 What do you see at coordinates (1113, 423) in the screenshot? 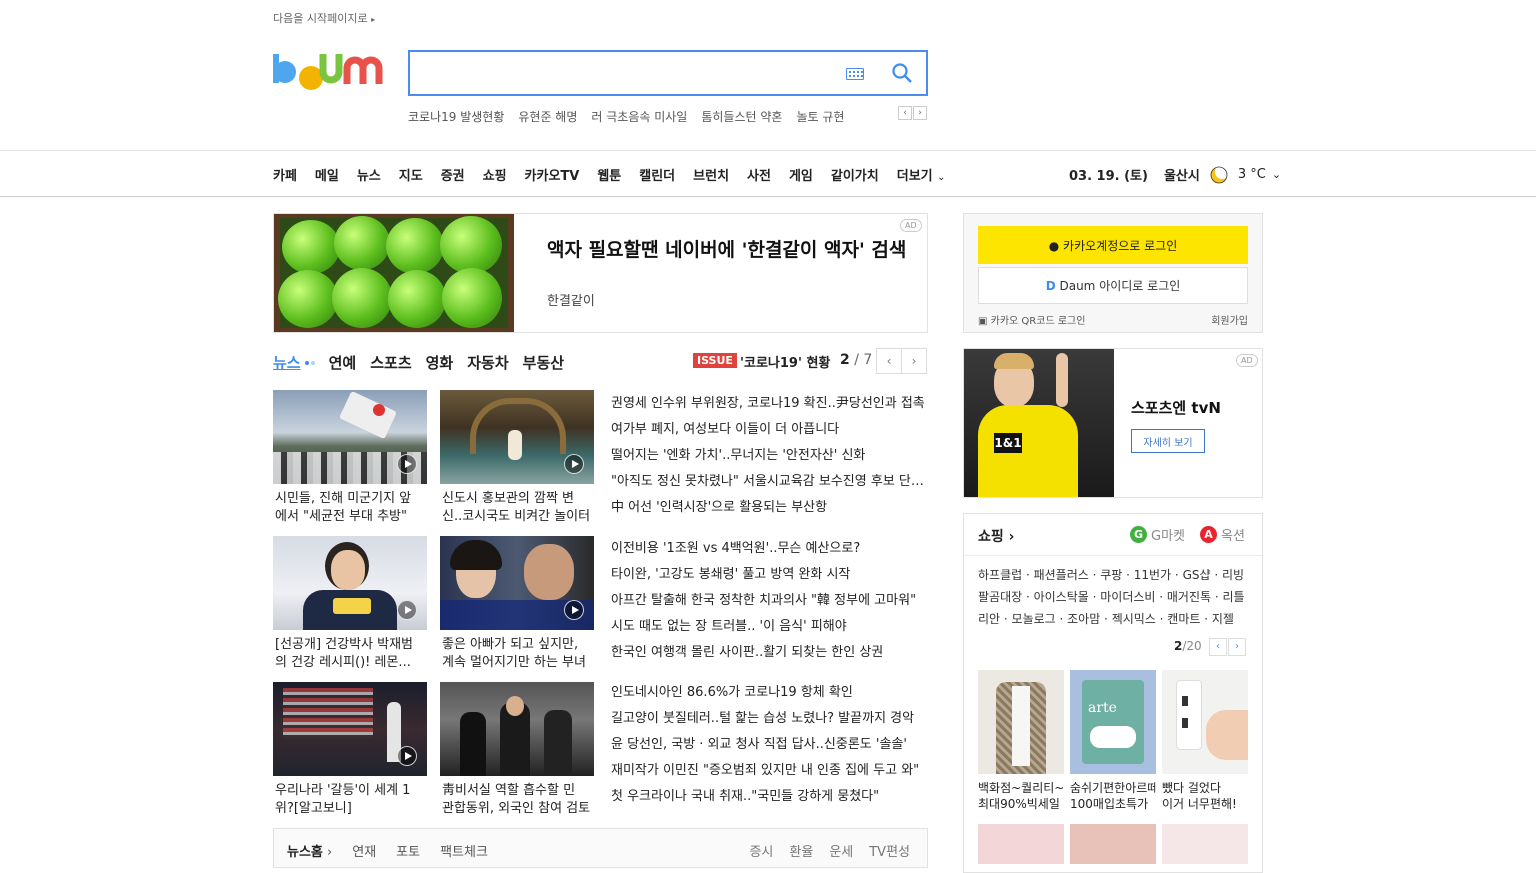
I see `side-ad: 1&1 스포츠엔 tvN 자세히 보기 AD` at bounding box center [1113, 423].